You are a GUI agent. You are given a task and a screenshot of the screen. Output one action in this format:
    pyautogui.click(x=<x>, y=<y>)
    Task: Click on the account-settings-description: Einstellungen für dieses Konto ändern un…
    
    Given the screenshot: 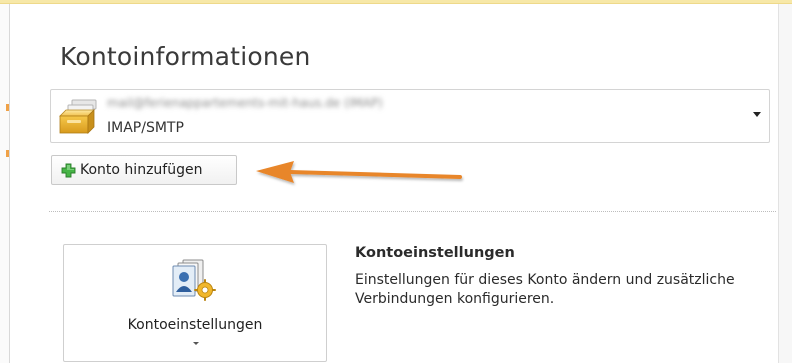 What is the action you would take?
    pyautogui.click(x=545, y=289)
    